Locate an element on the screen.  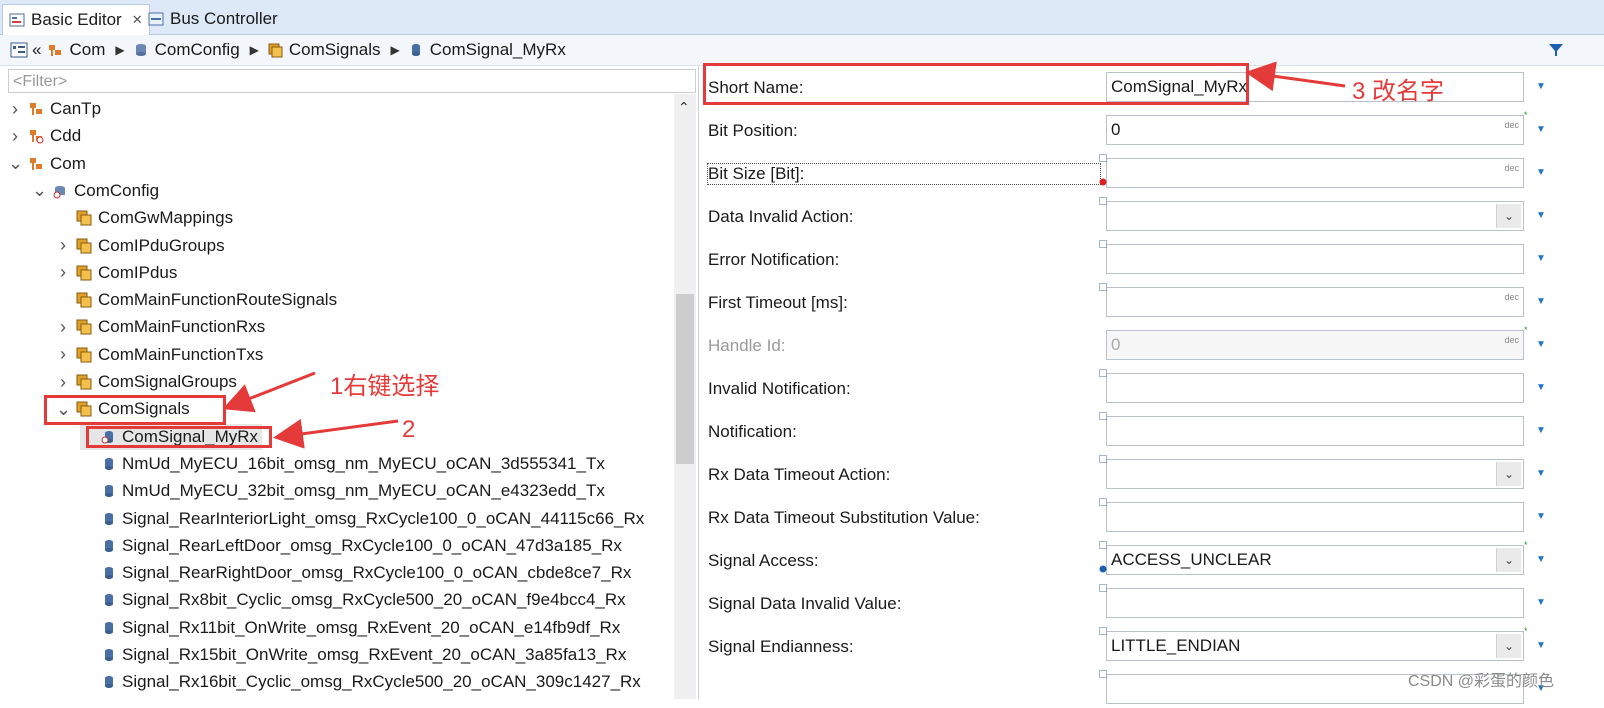
annotation-step3: 3 改名字 is located at coordinates (1398, 91).